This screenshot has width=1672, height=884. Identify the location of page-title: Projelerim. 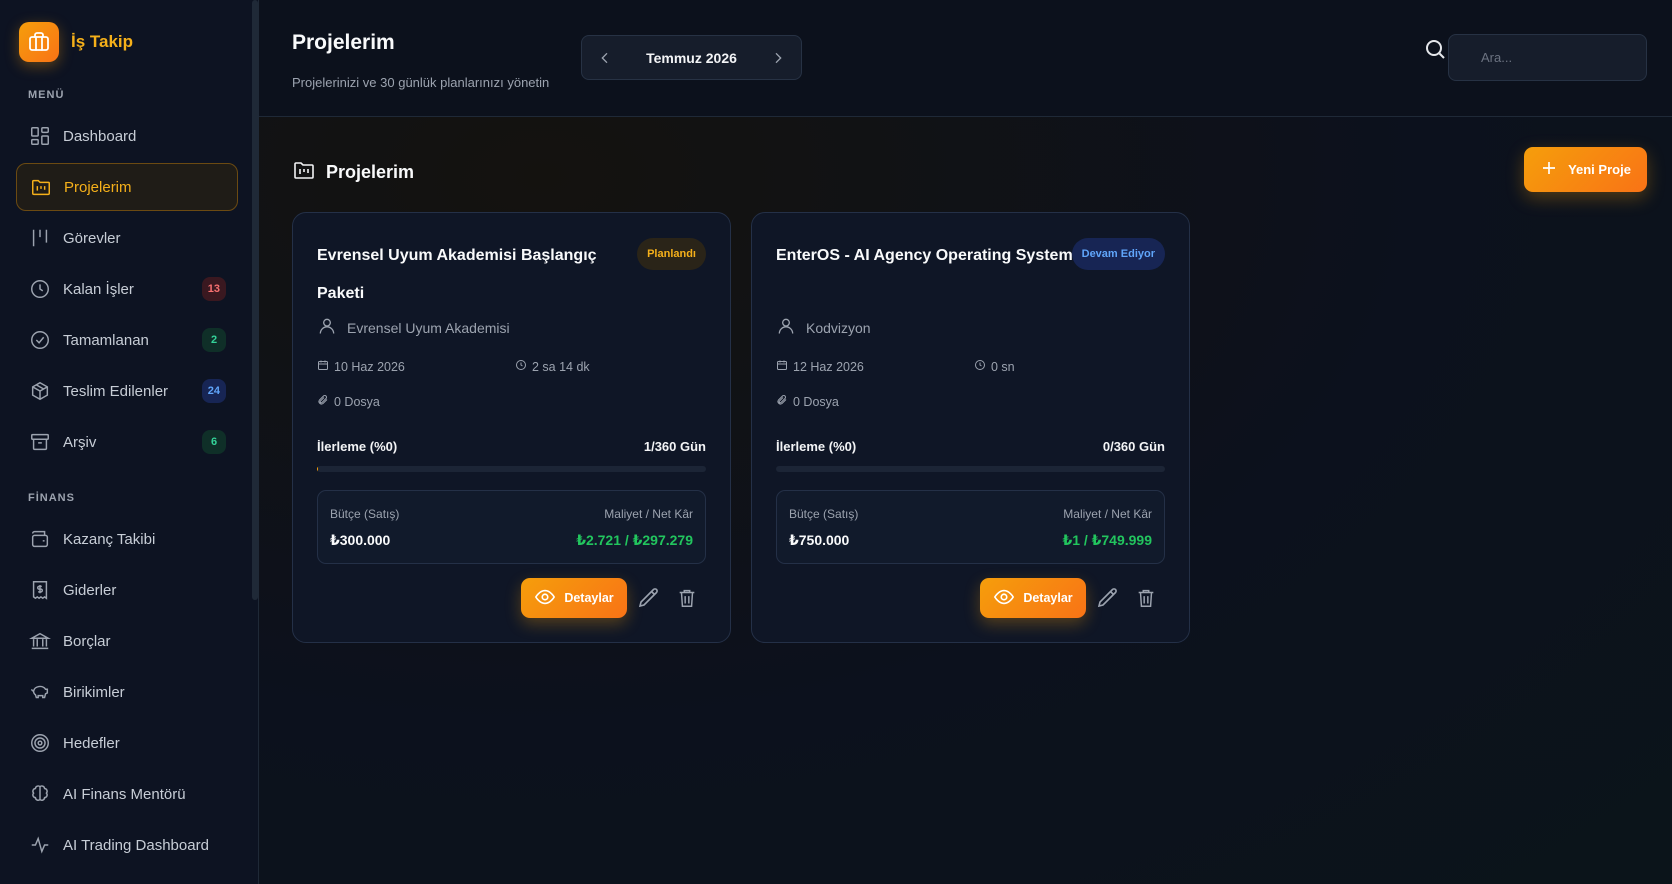
(343, 42).